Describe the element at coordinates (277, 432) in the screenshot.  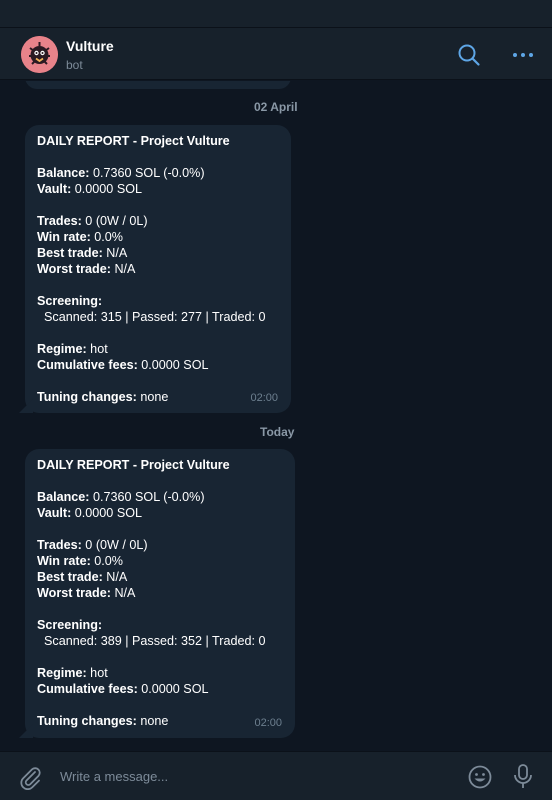
I see `date-separator: Today` at that location.